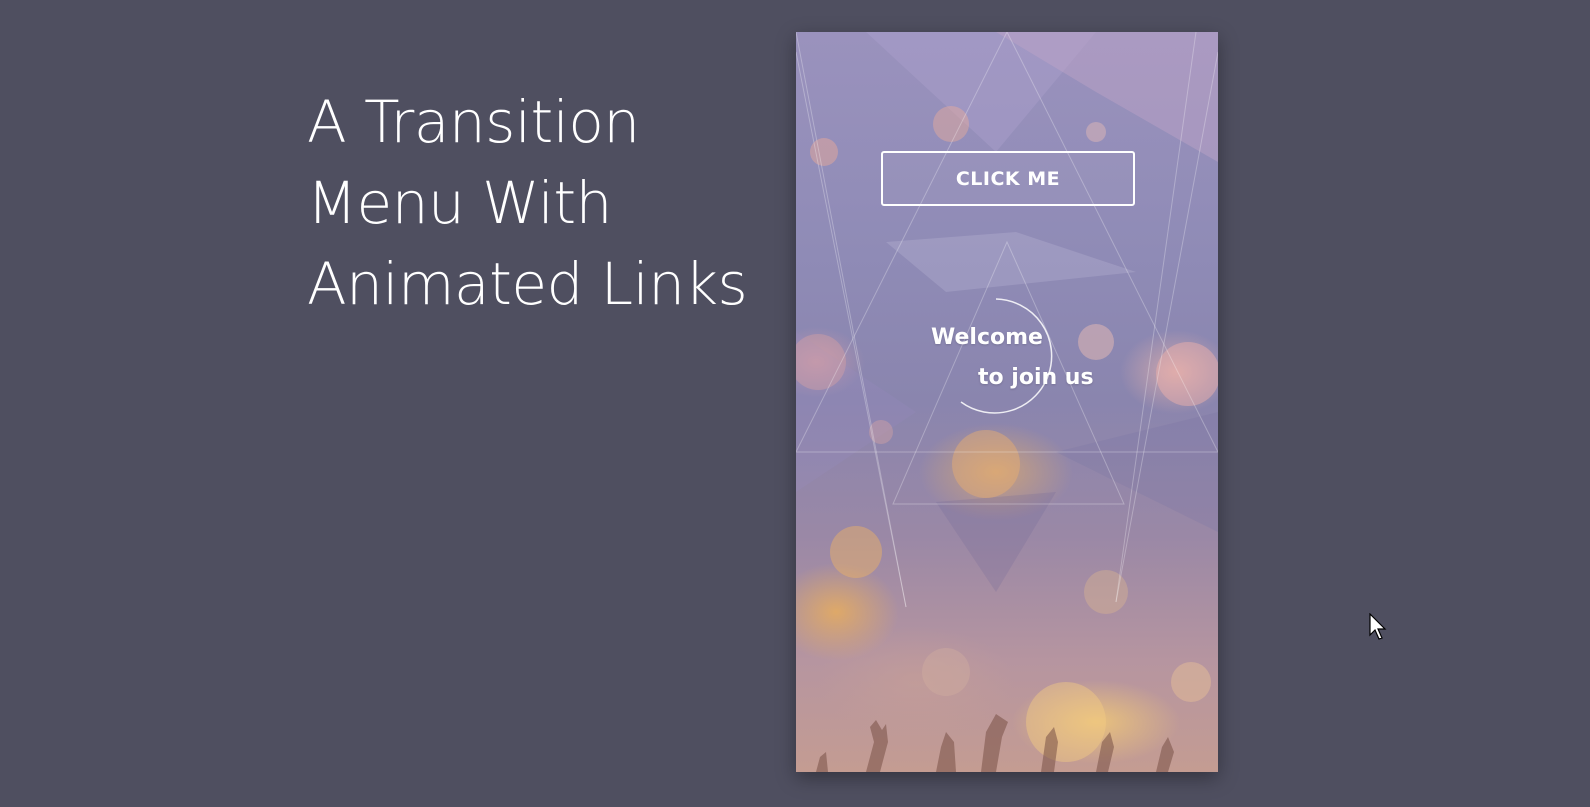  I want to click on title-line-1: A Transition, so click(473, 122).